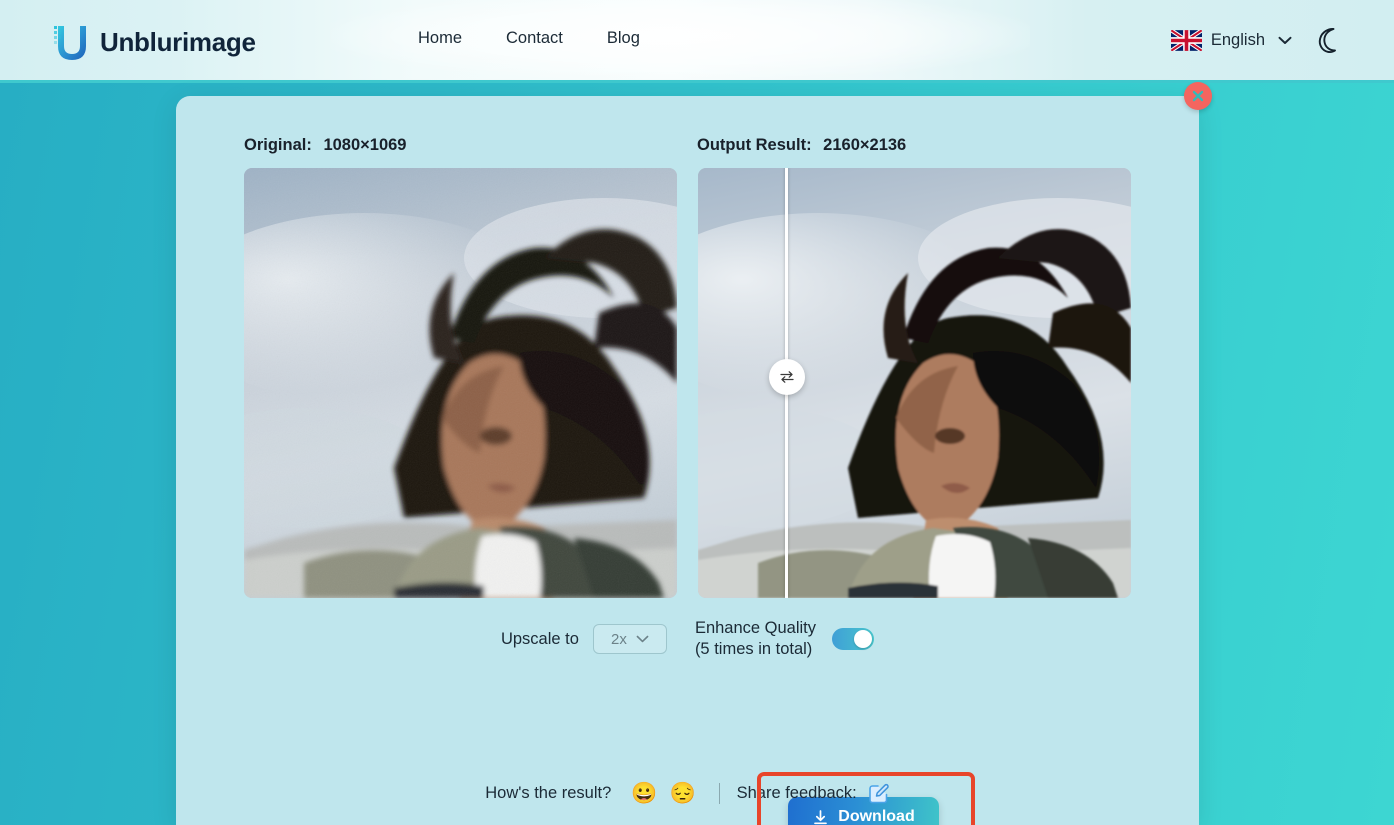 This screenshot has width=1394, height=825. I want to click on upscale-select-value: 2x, so click(619, 639).